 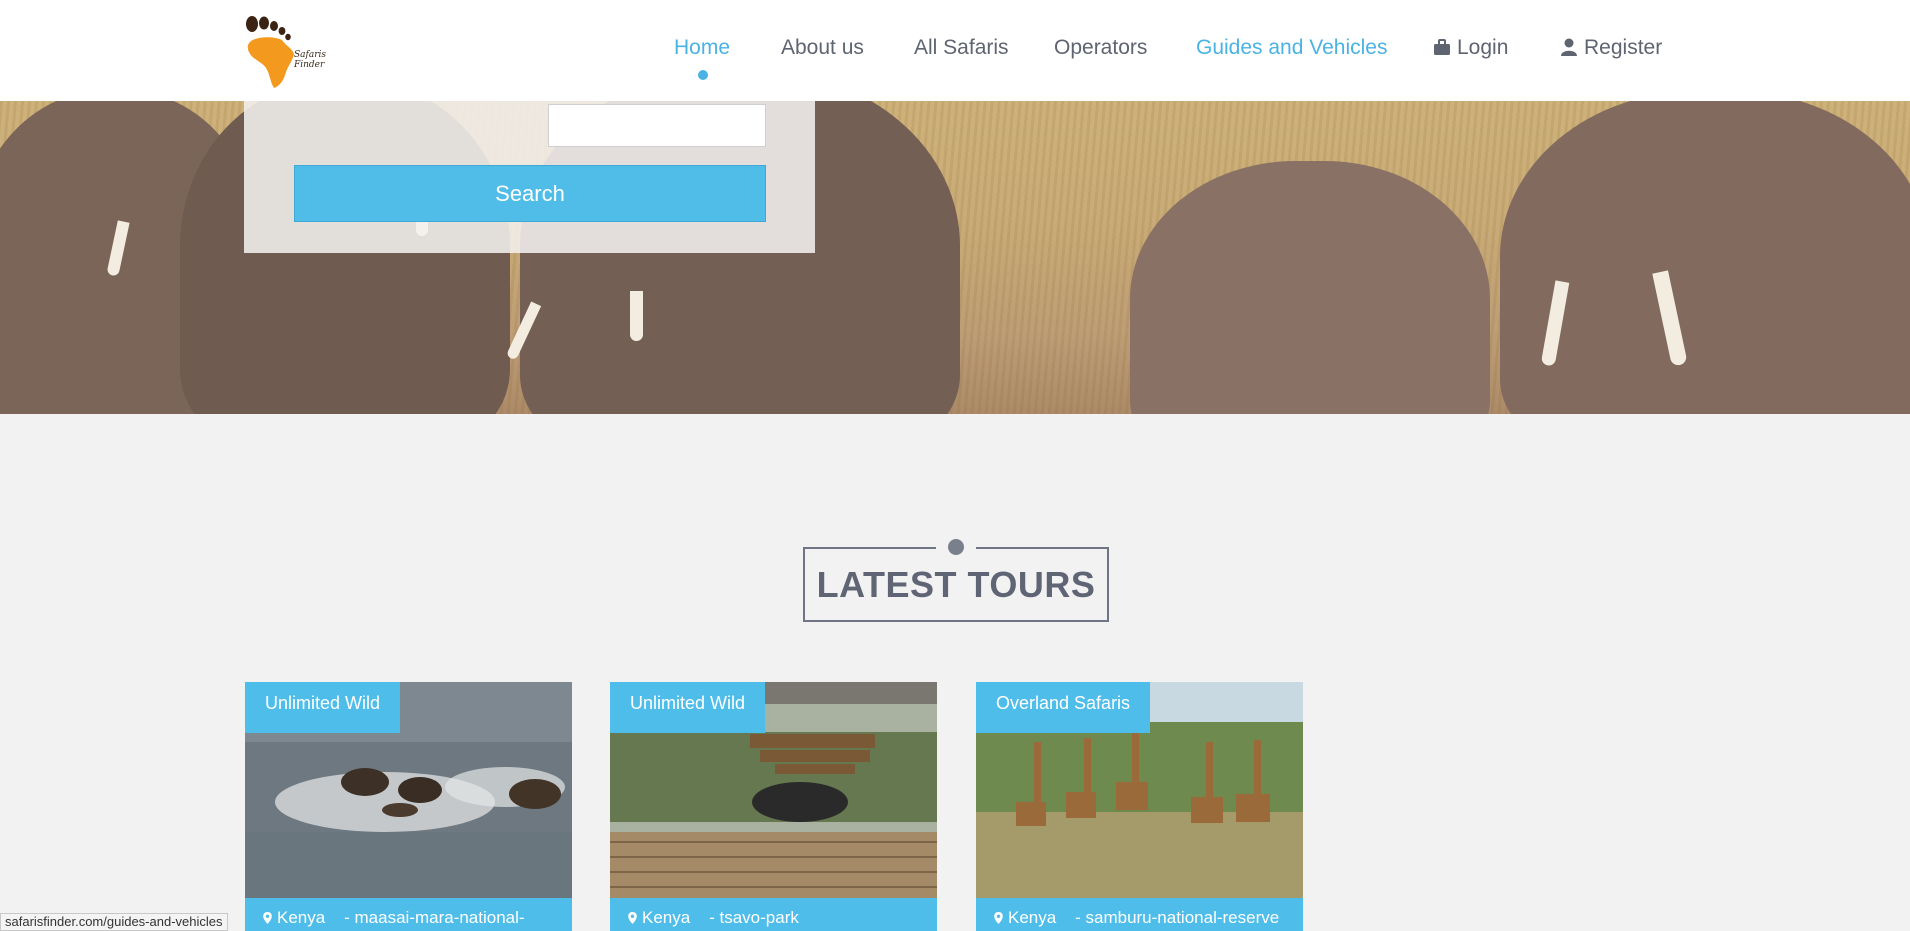 What do you see at coordinates (310, 60) in the screenshot?
I see `logo-text: Safaris Finder` at bounding box center [310, 60].